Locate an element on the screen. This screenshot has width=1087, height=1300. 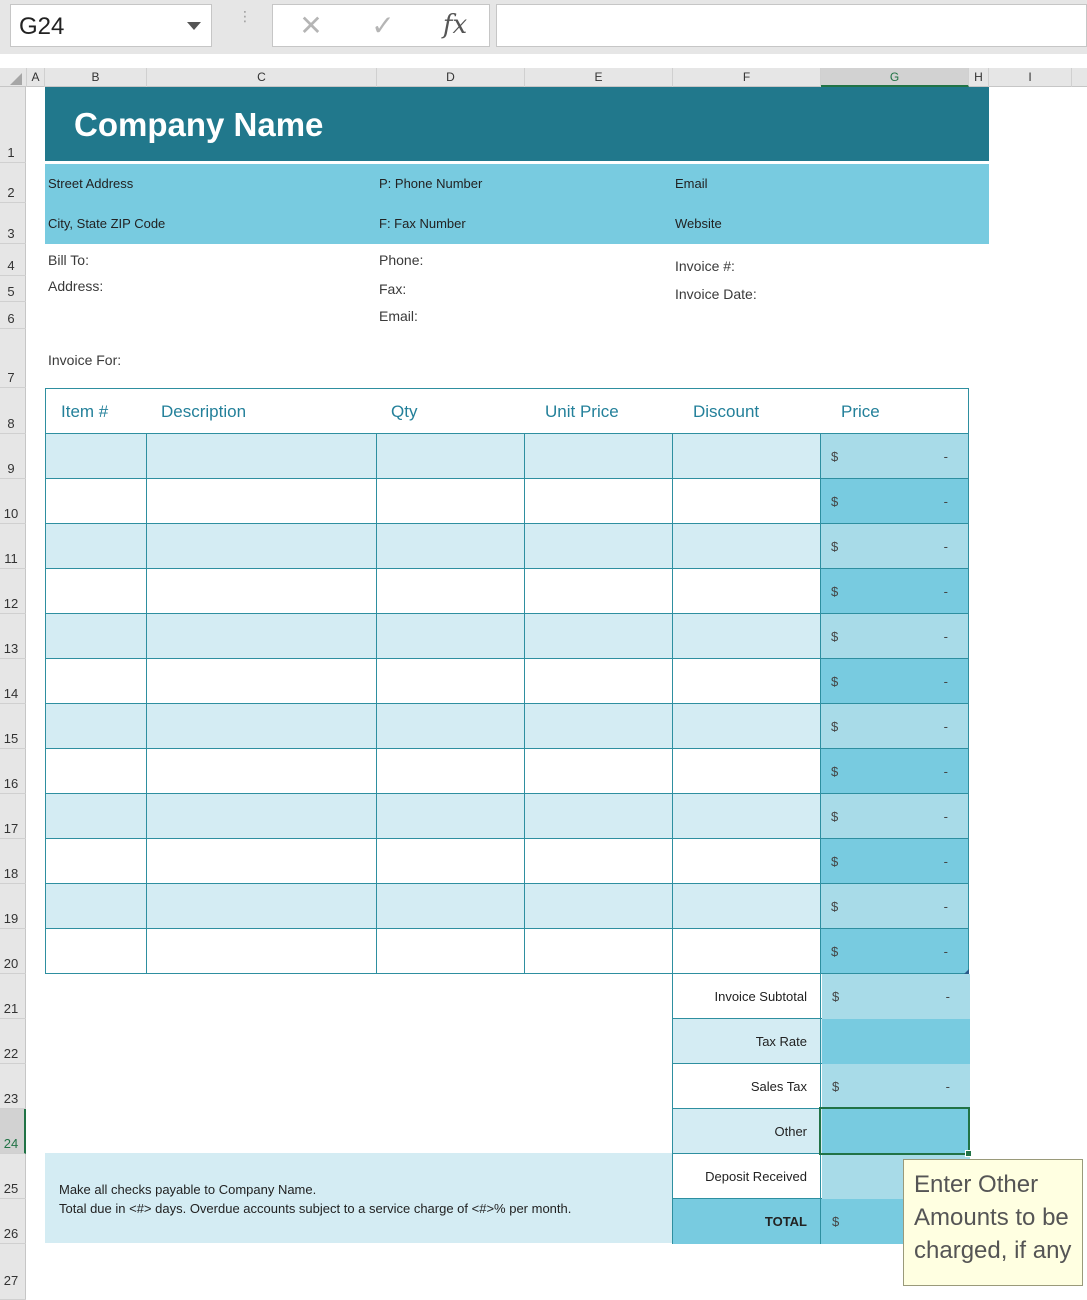
column-header-h: H is located at coordinates (979, 77).